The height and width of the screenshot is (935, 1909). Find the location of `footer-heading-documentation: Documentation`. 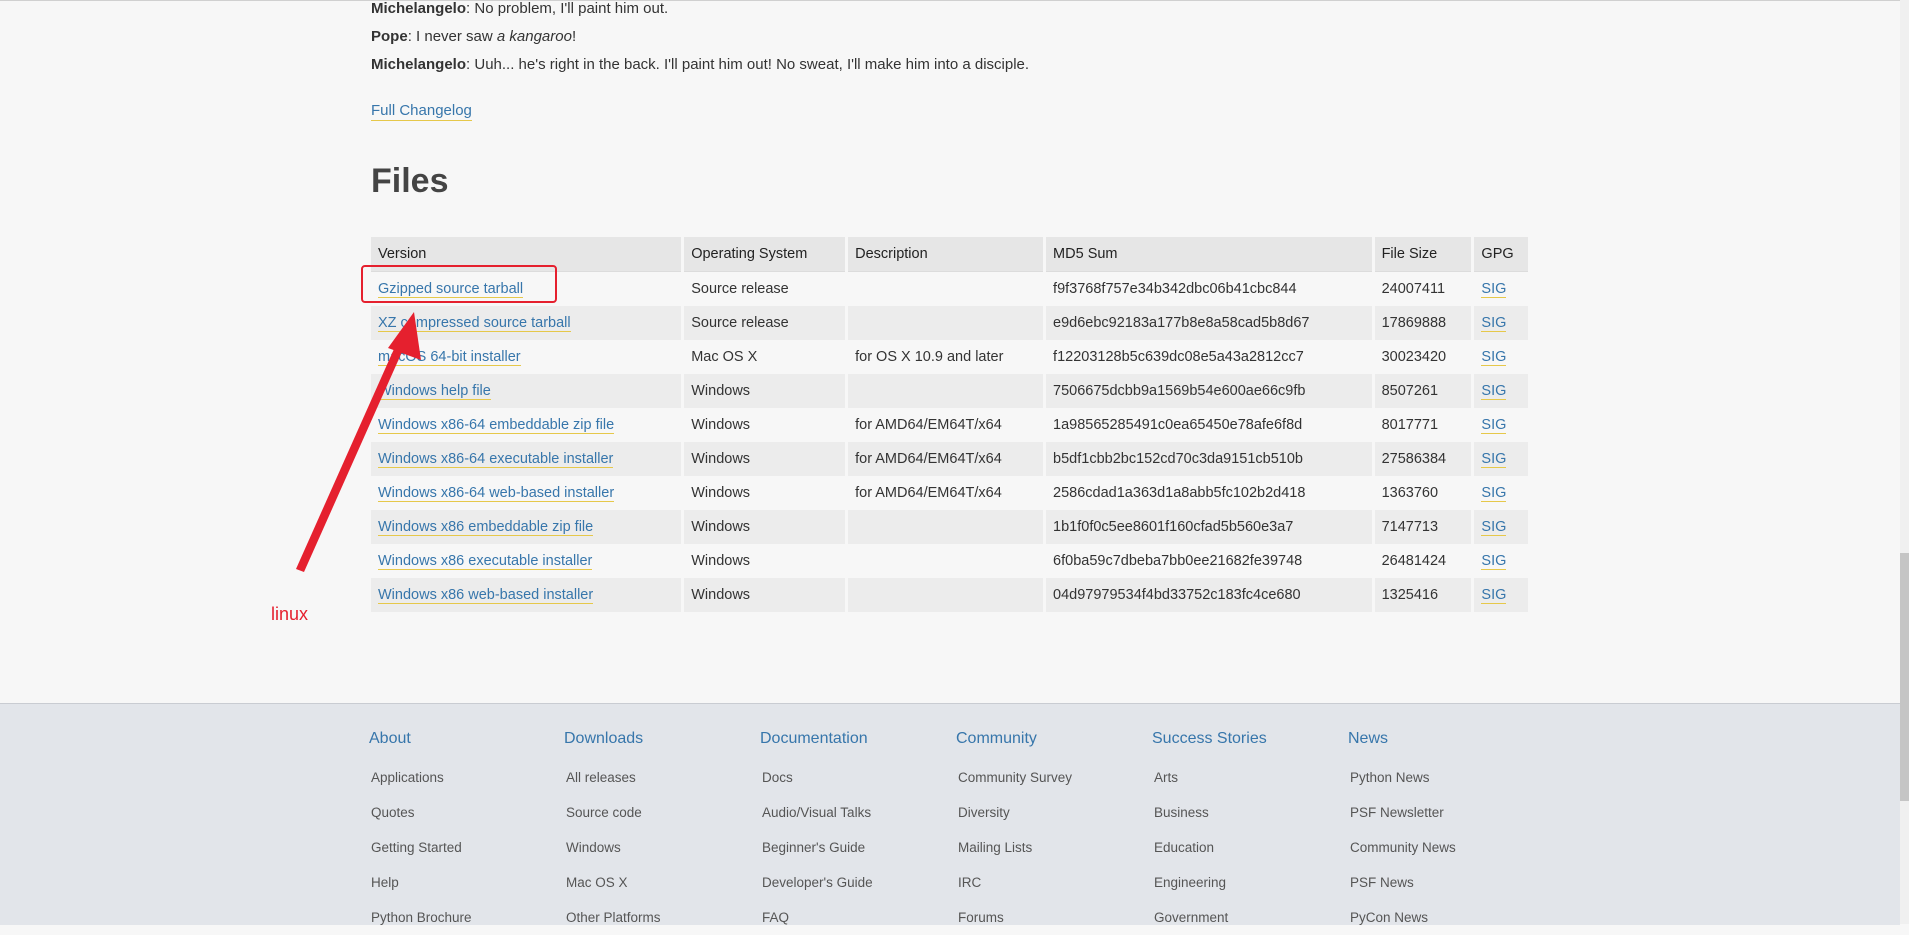

footer-heading-documentation: Documentation is located at coordinates (855, 739).